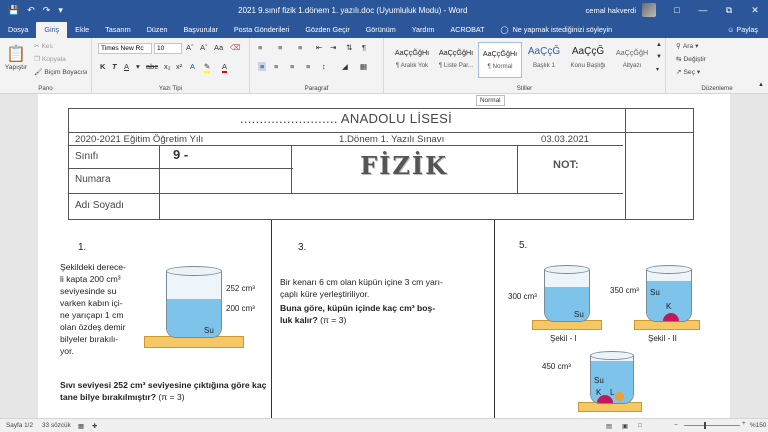 This screenshot has height=432, width=768. Describe the element at coordinates (138, 66) in the screenshot. I see `dropdown-icon: ▾` at that location.